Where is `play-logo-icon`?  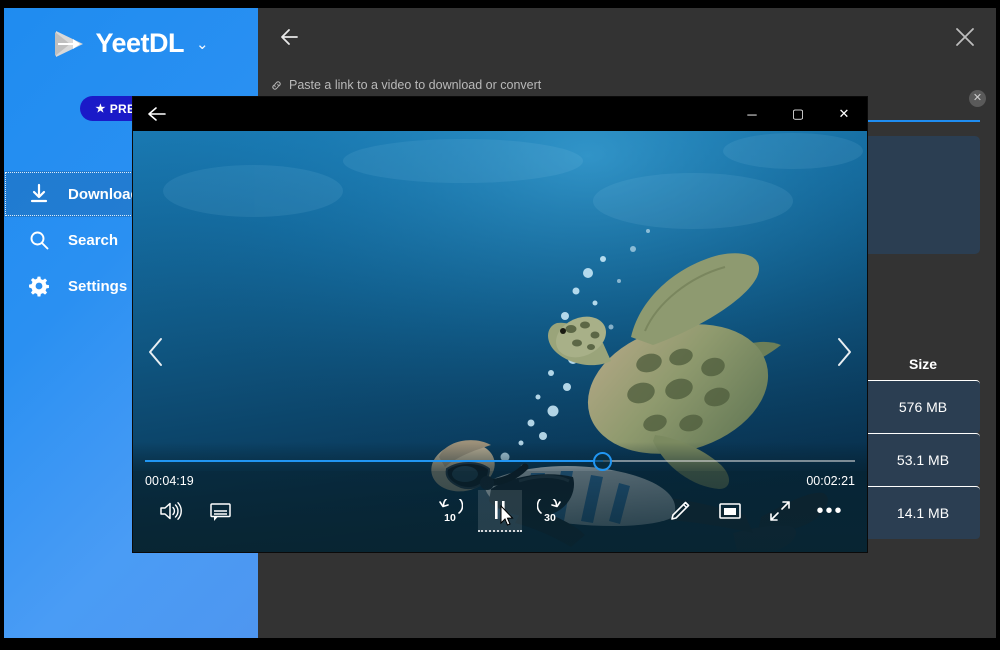 play-logo-icon is located at coordinates (69, 43).